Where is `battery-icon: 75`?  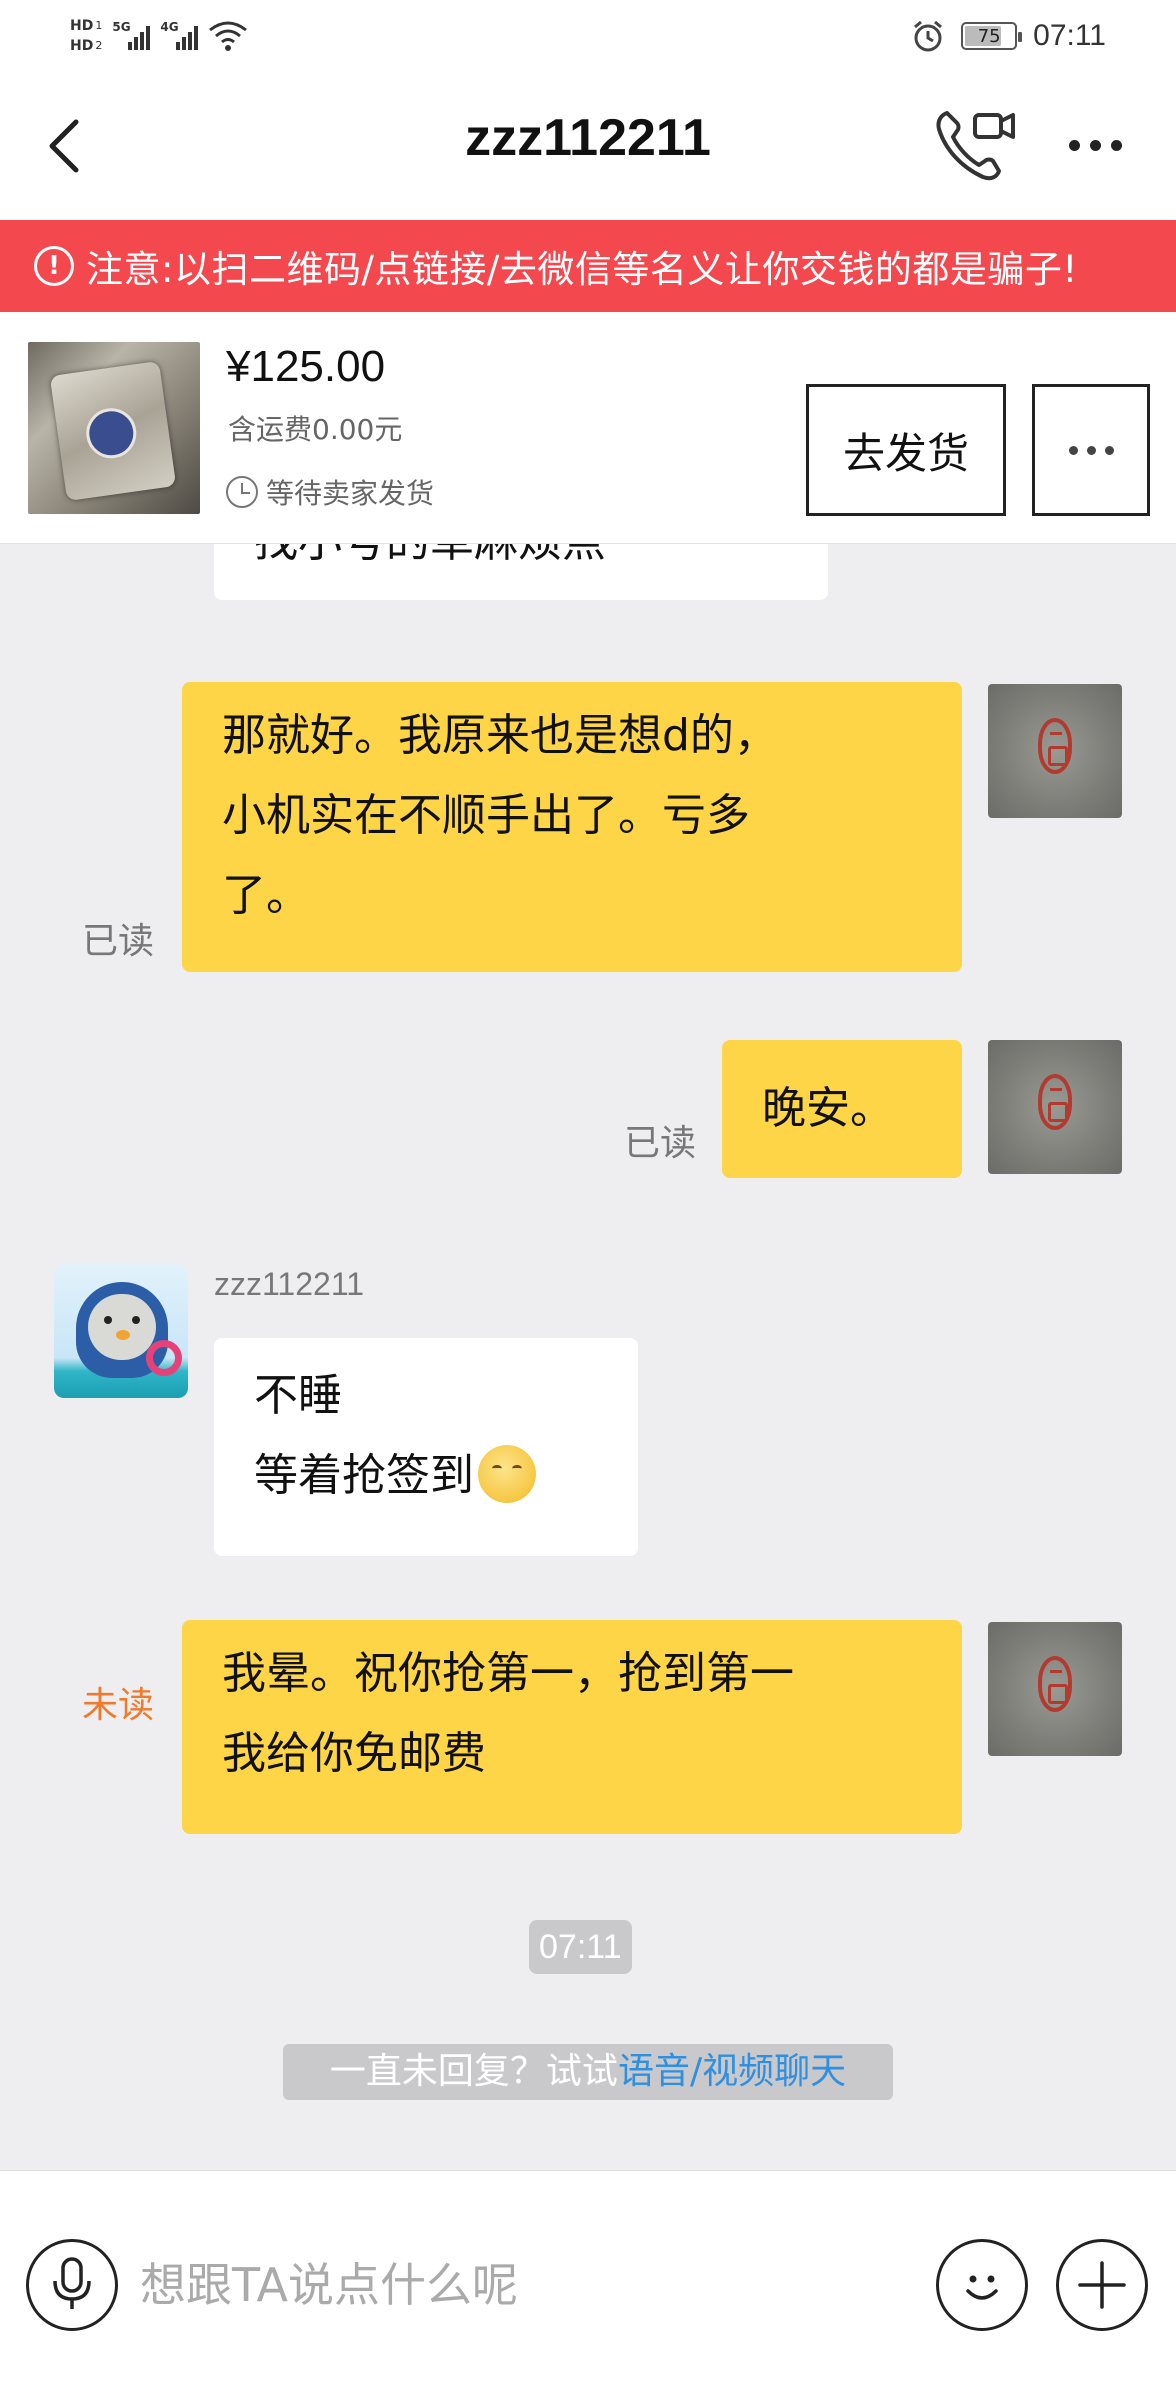
battery-icon: 75 is located at coordinates (992, 36).